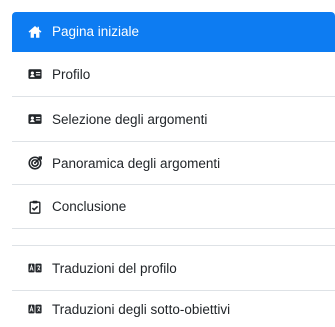 The image size is (335, 327). What do you see at coordinates (35, 207) in the screenshot?
I see `clipboard-check-icon` at bounding box center [35, 207].